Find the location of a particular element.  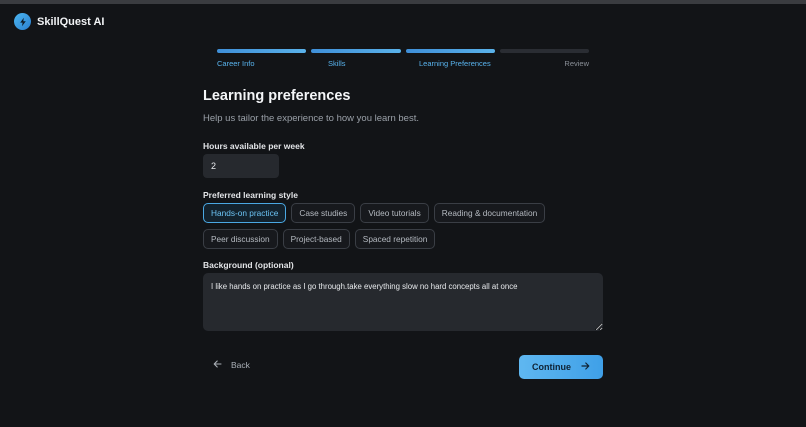

step-label-review: Review is located at coordinates (576, 63).